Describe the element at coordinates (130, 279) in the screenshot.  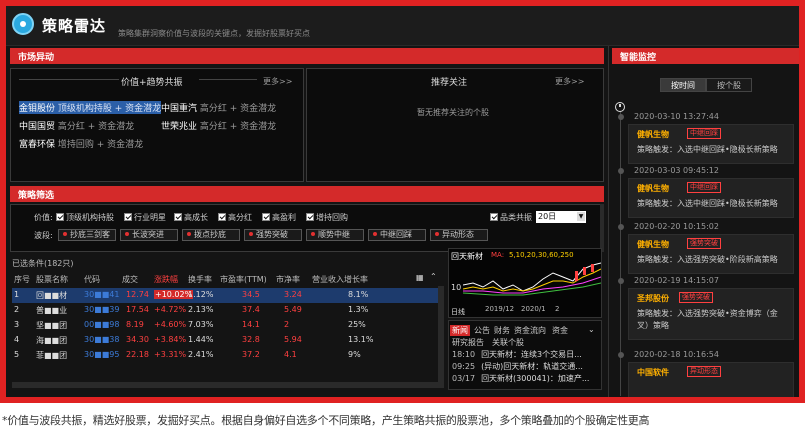
I see `col-header-price: 成交` at that location.